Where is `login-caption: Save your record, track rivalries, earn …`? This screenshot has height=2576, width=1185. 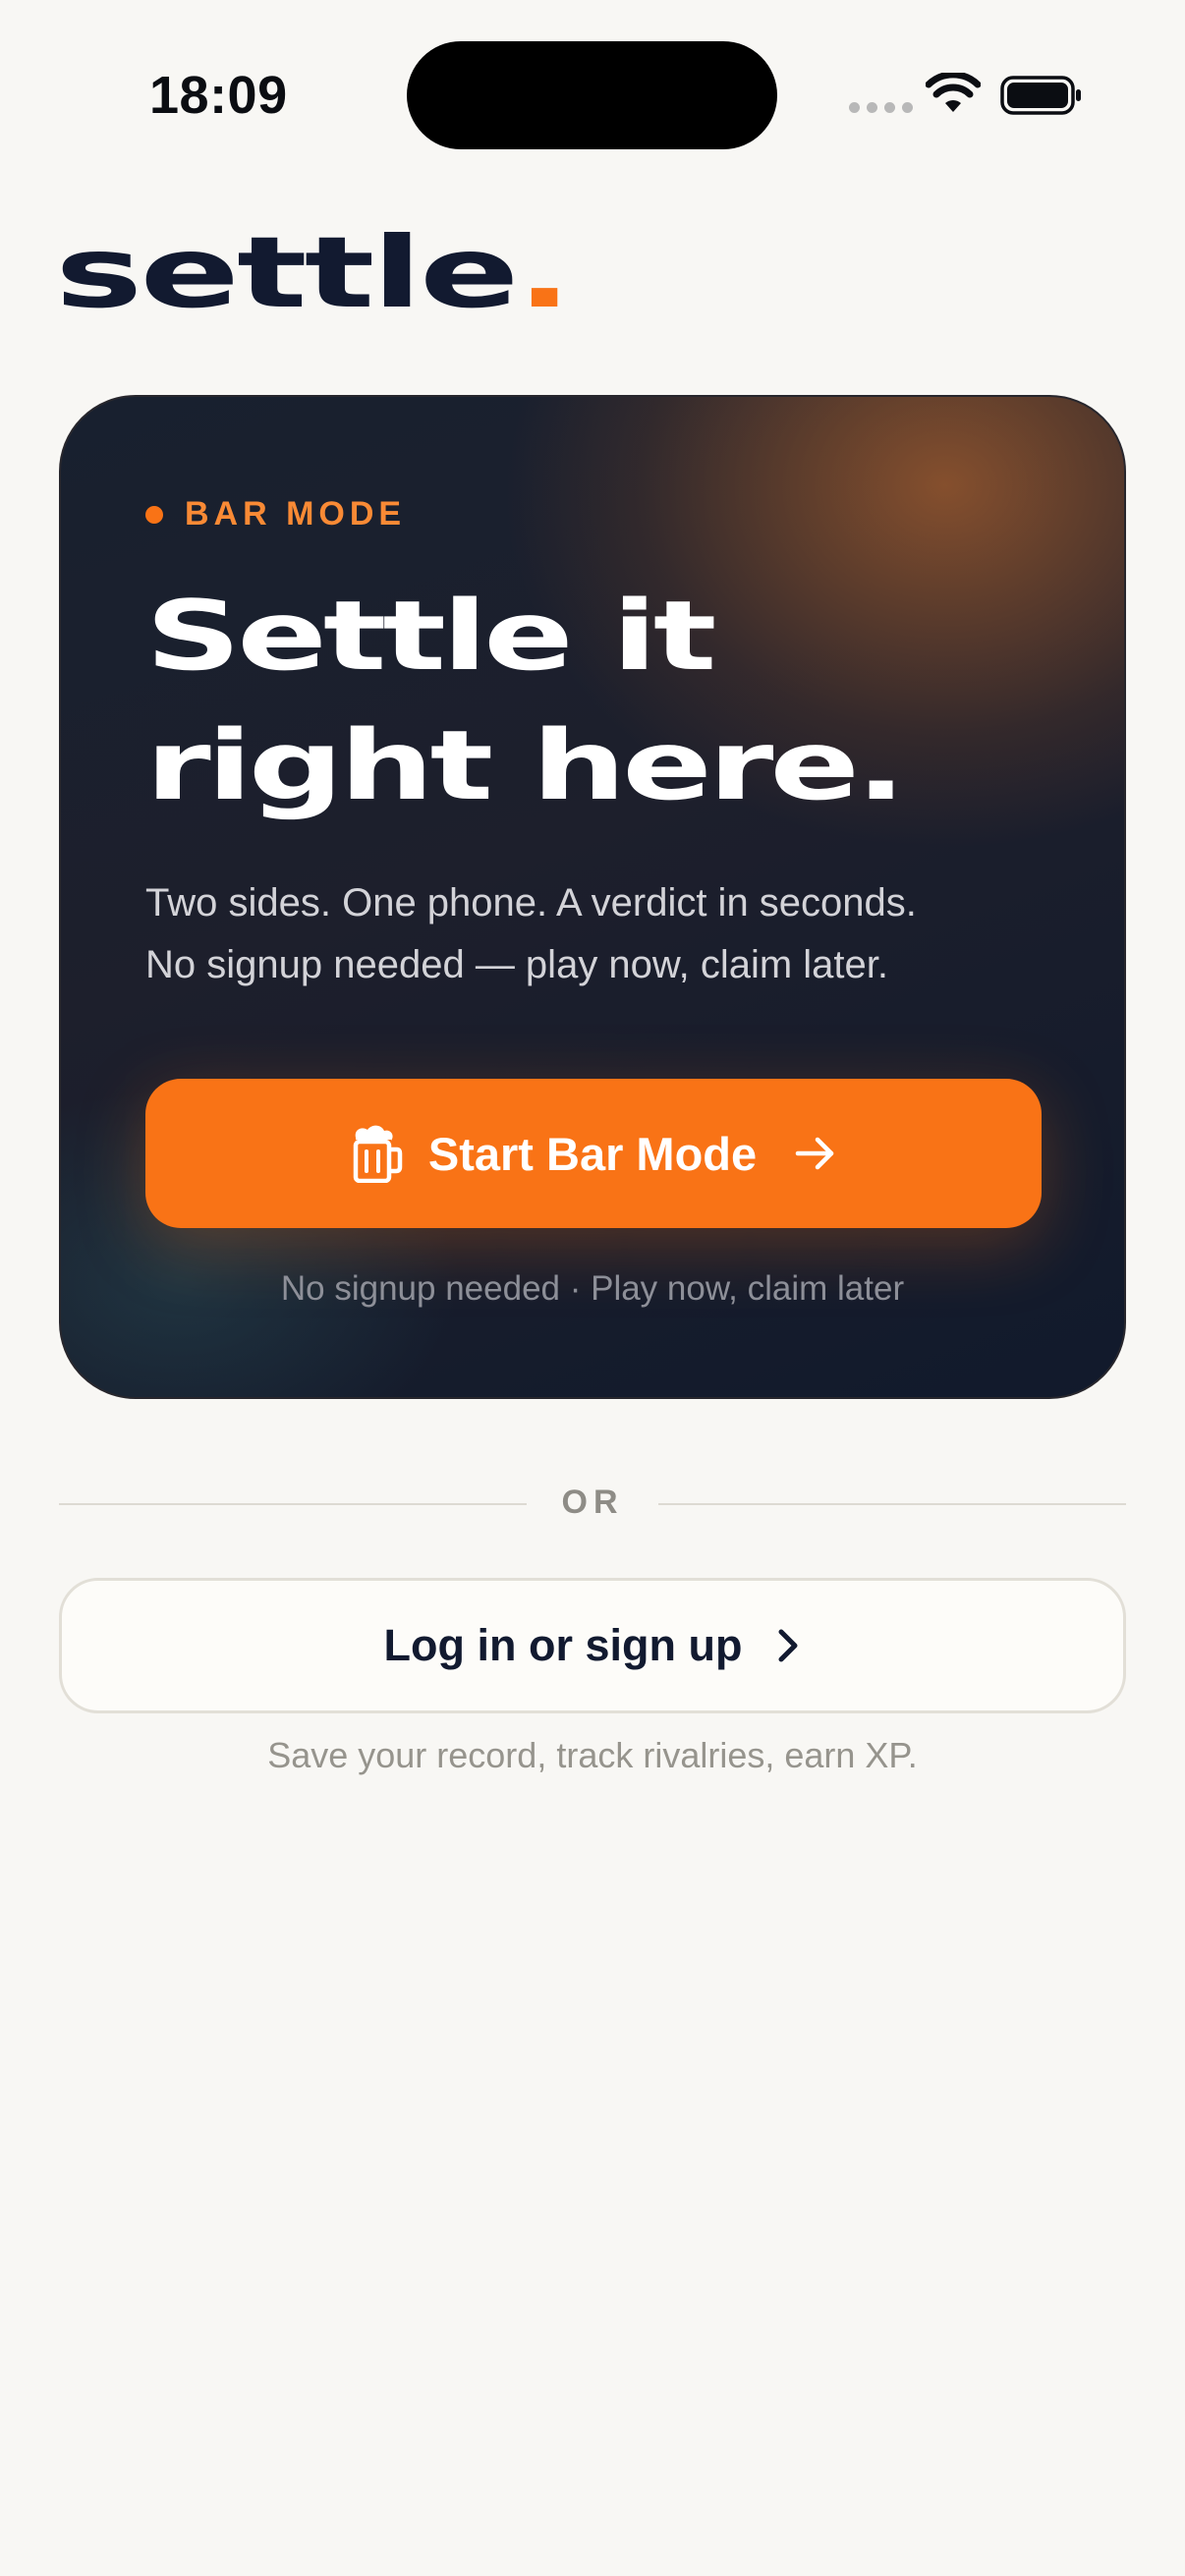 login-caption: Save your record, track rivalries, earn … is located at coordinates (592, 1755).